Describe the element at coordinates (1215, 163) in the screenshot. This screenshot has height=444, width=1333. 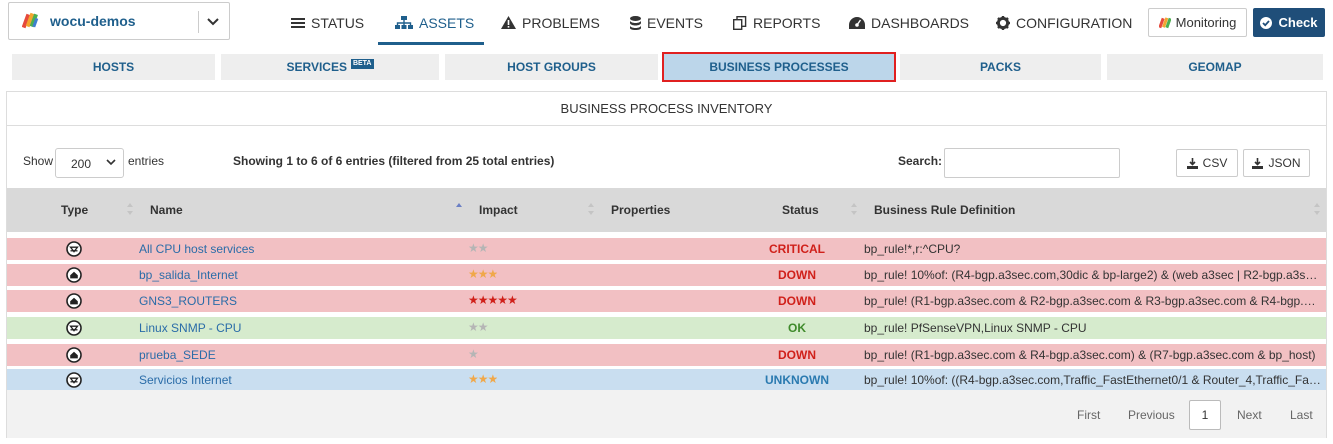
I see `csv-label: CSV` at that location.